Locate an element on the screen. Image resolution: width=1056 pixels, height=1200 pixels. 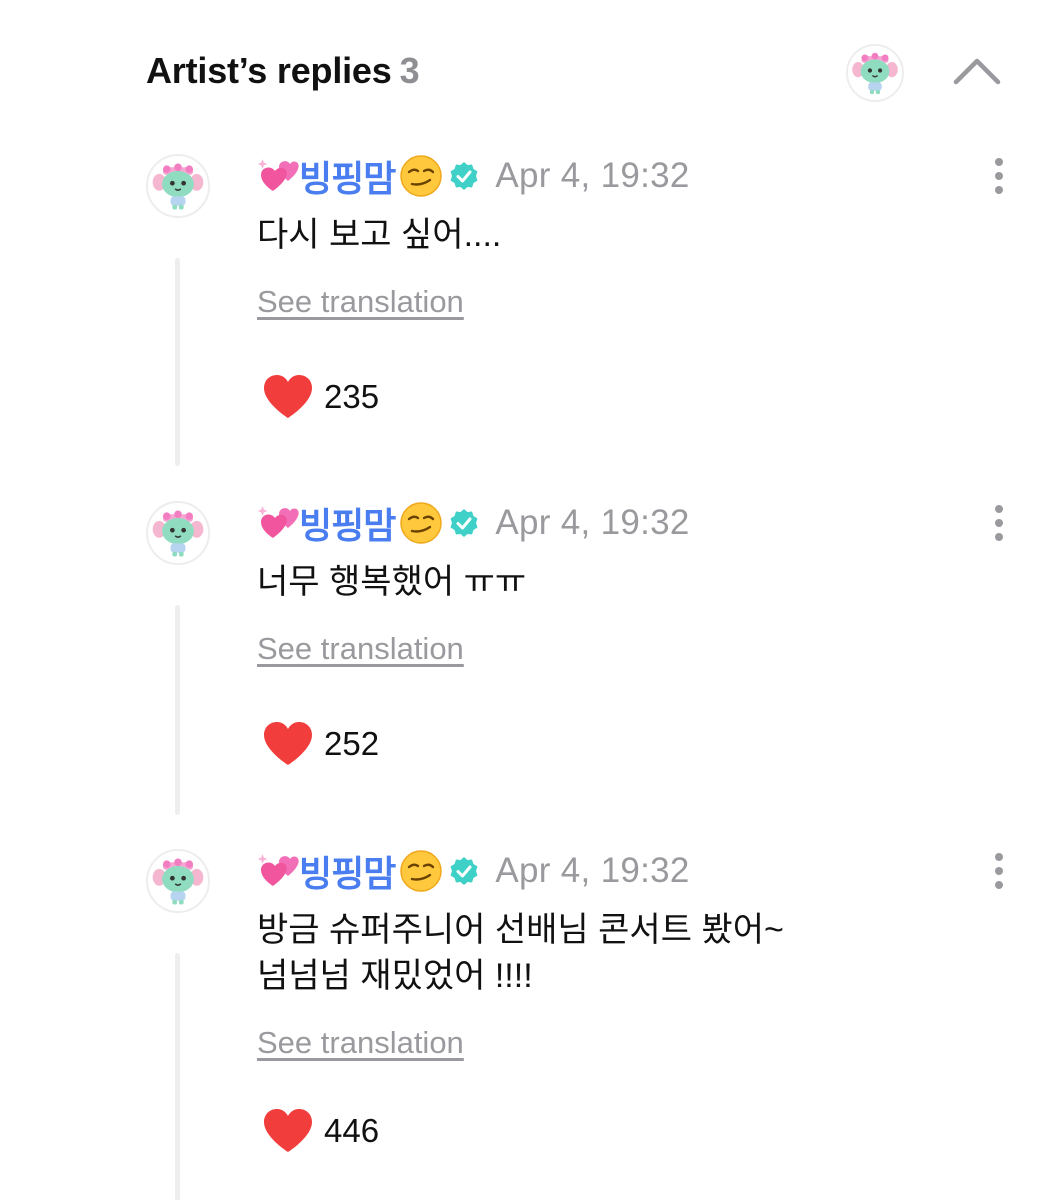
reply-count: 3 is located at coordinates (409, 70).